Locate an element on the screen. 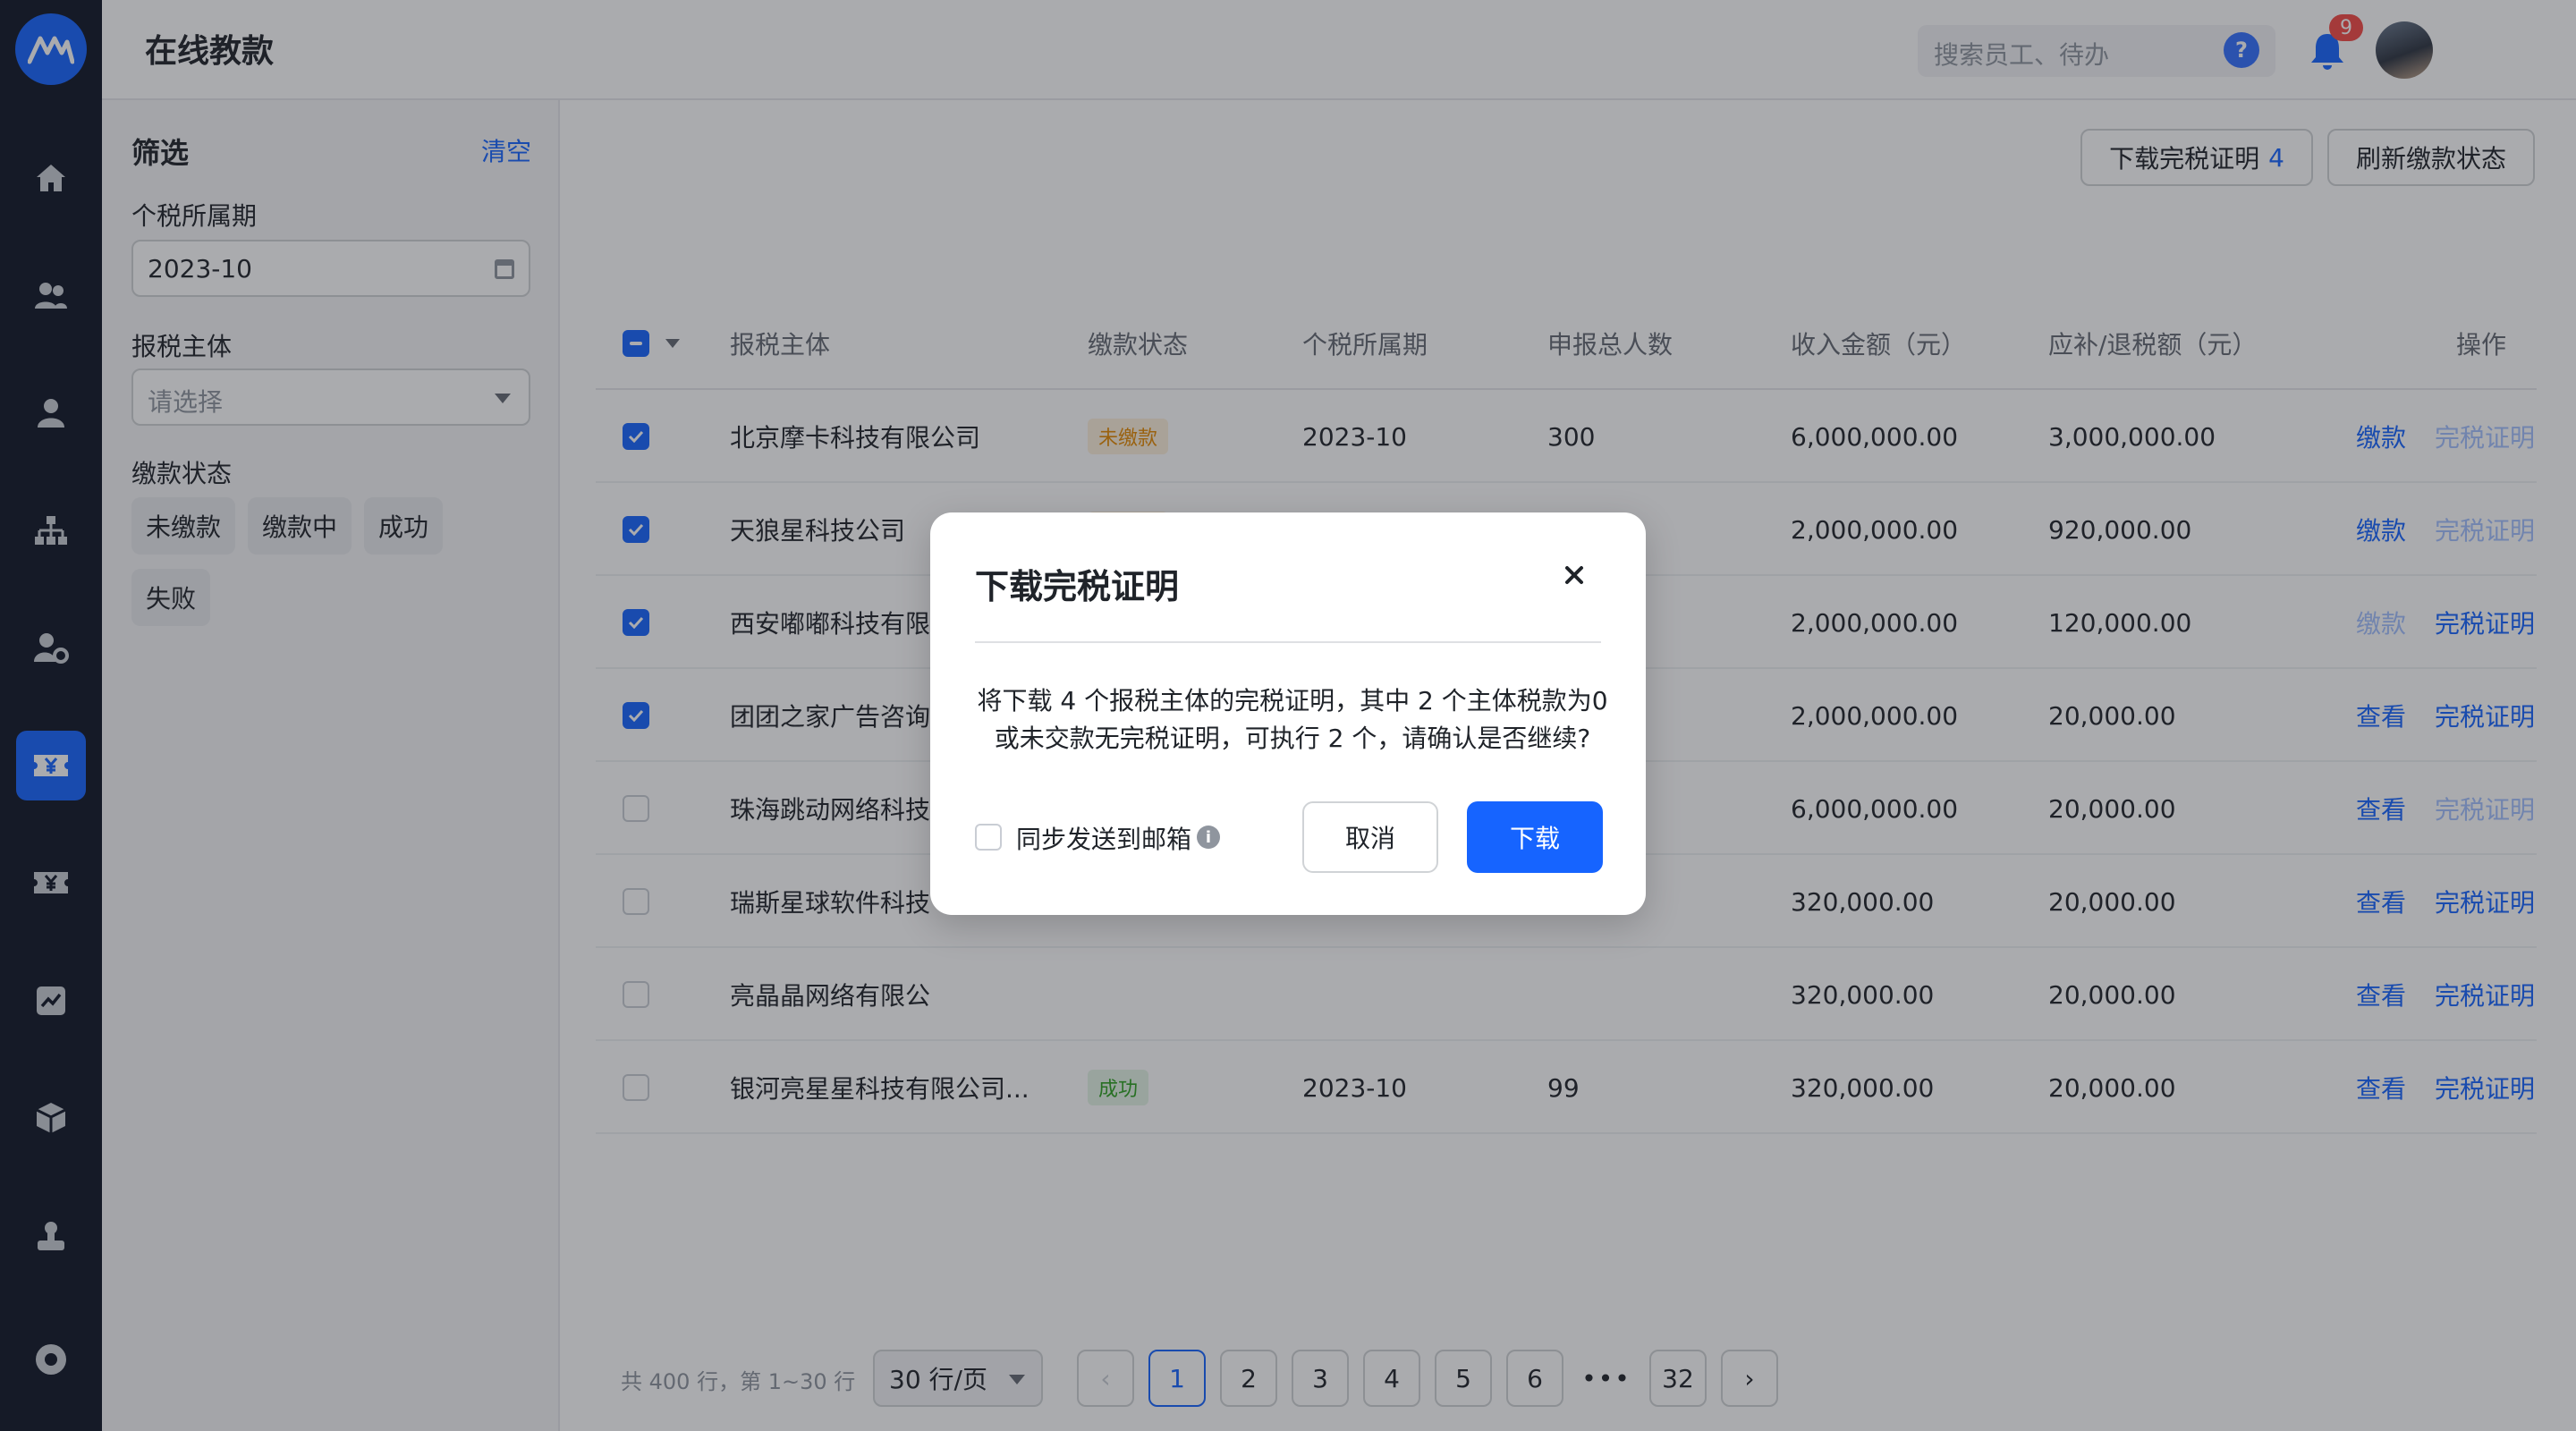 Image resolution: width=2576 pixels, height=1431 pixels. dialog-divider is located at coordinates (1288, 642).